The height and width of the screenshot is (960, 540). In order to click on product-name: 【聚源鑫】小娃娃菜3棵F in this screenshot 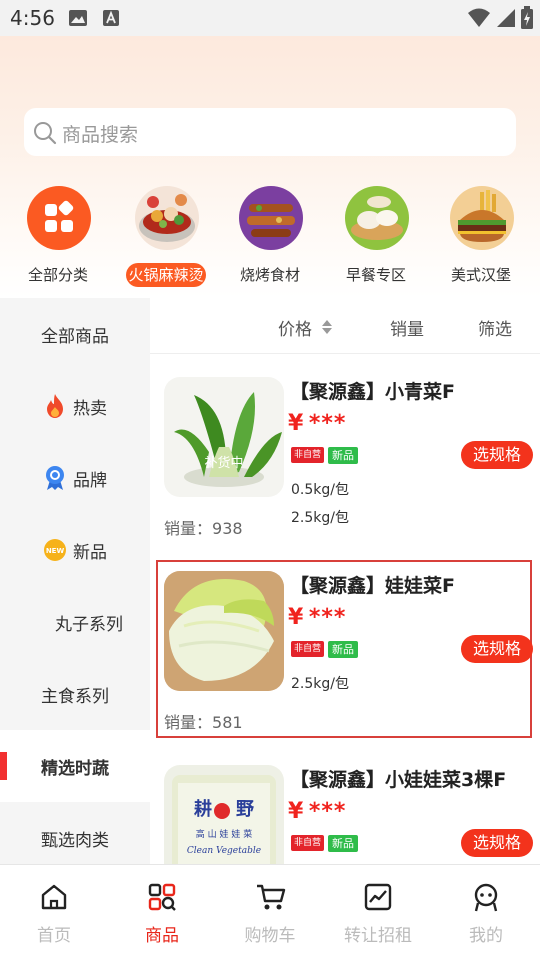, I will do `click(398, 780)`.